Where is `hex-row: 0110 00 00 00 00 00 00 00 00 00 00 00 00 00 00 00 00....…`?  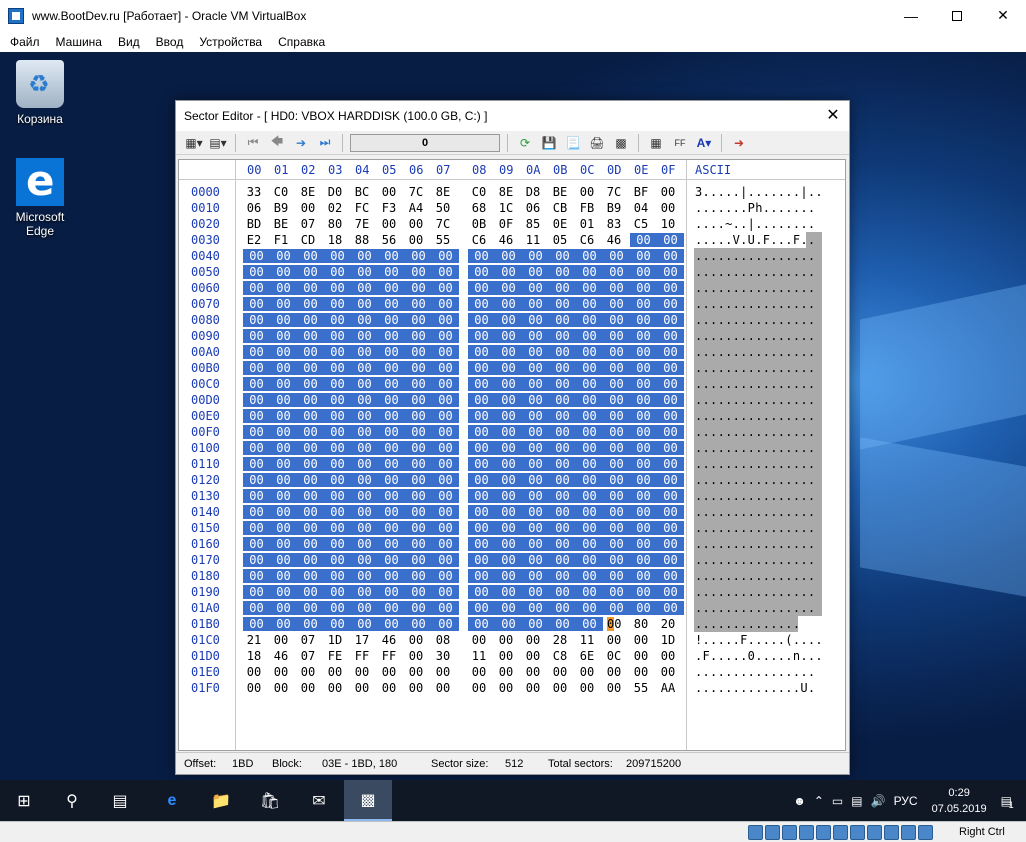
hex-row: 0110 00 00 00 00 00 00 00 00 00 00 00 00 00 00 00 00....… is located at coordinates (512, 464).